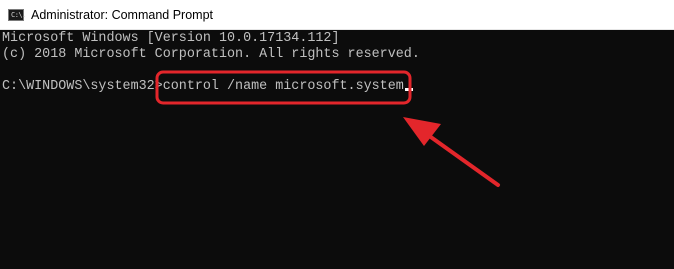 The image size is (674, 269). Describe the element at coordinates (408, 89) in the screenshot. I see `text-cursor` at that location.